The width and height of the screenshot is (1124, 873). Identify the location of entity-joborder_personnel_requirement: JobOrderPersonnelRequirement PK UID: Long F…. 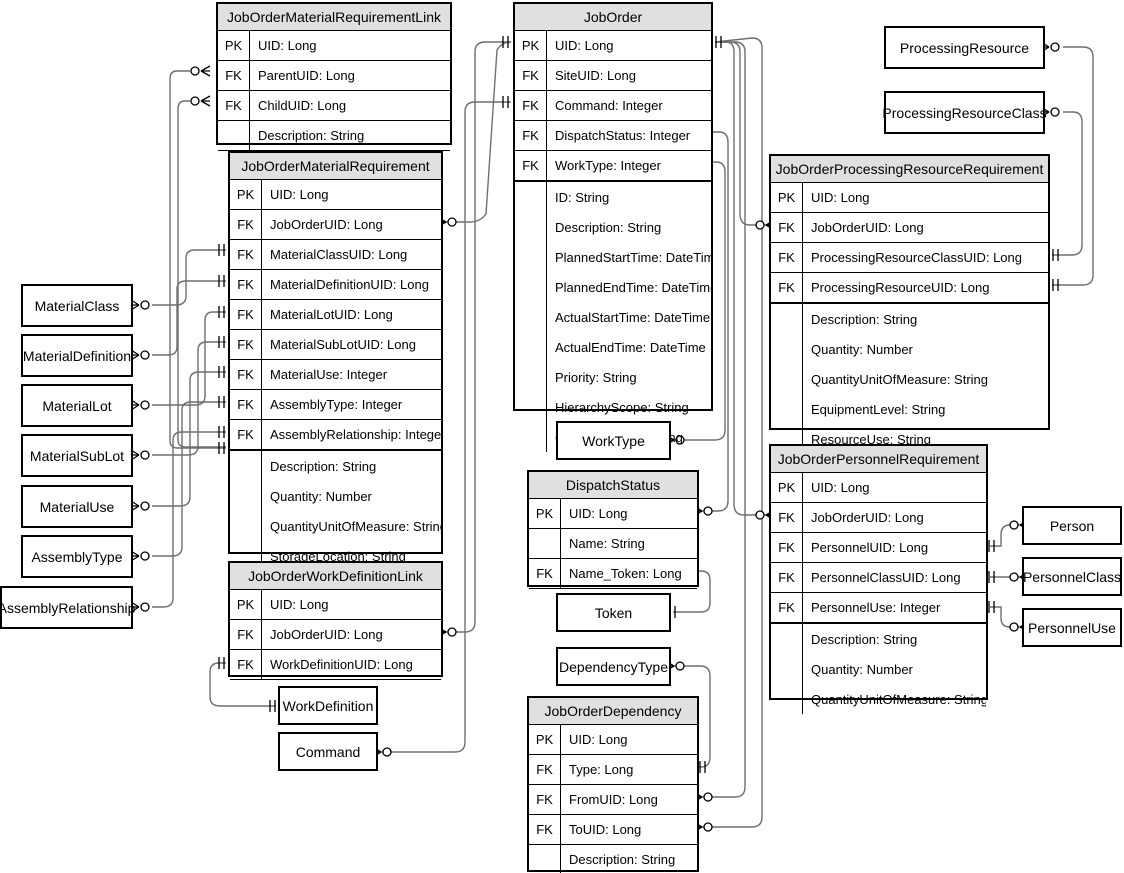
(878, 579).